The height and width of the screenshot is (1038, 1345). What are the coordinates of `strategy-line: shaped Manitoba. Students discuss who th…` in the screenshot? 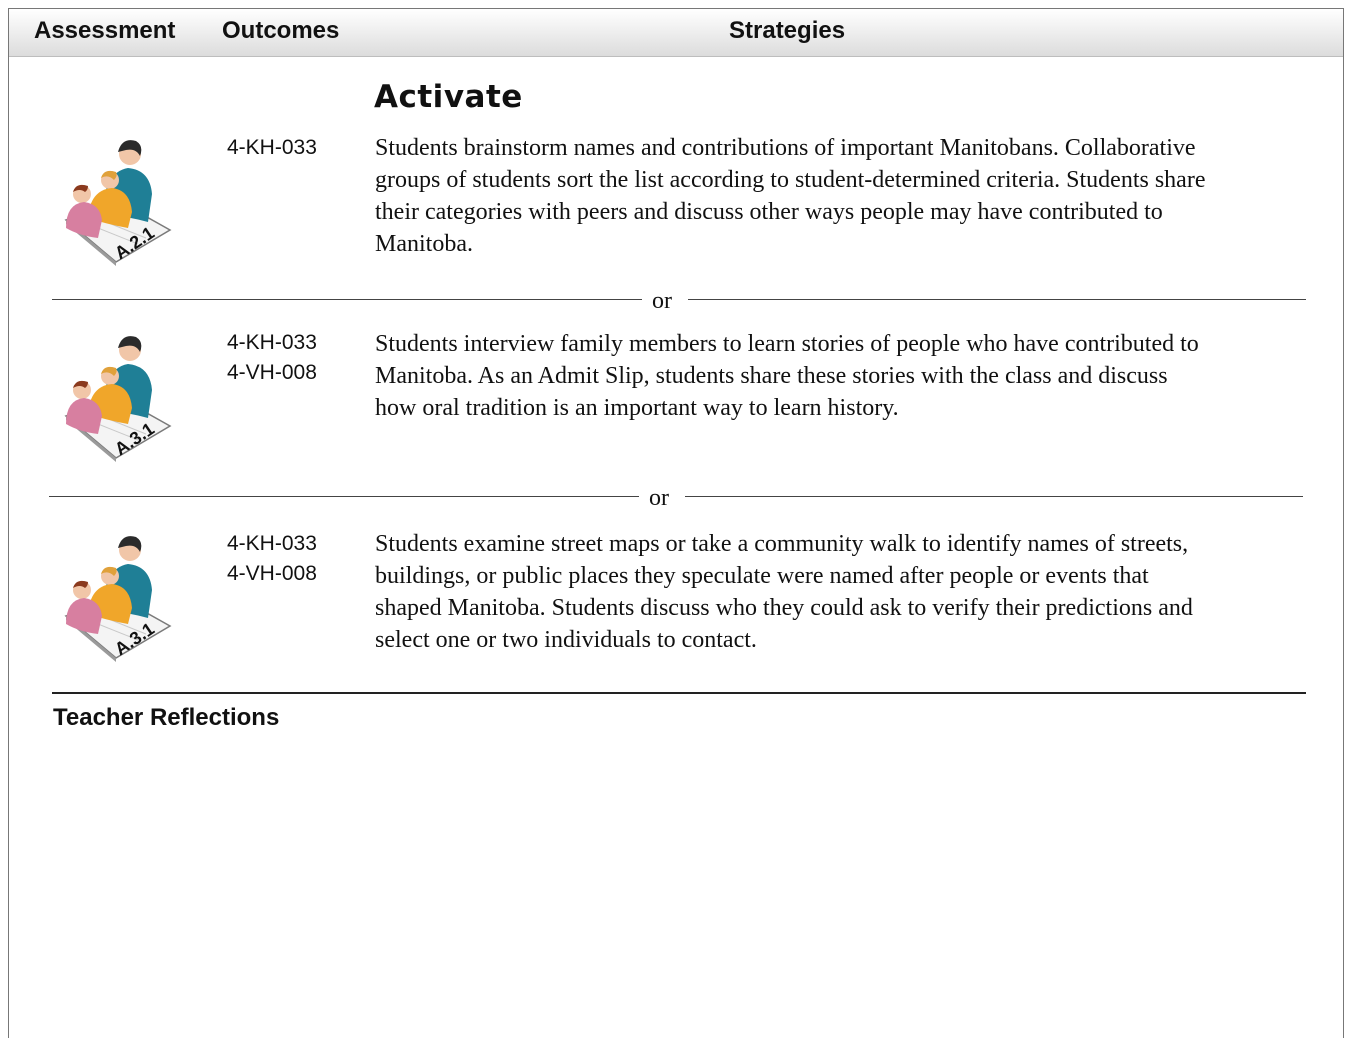 It's located at (784, 608).